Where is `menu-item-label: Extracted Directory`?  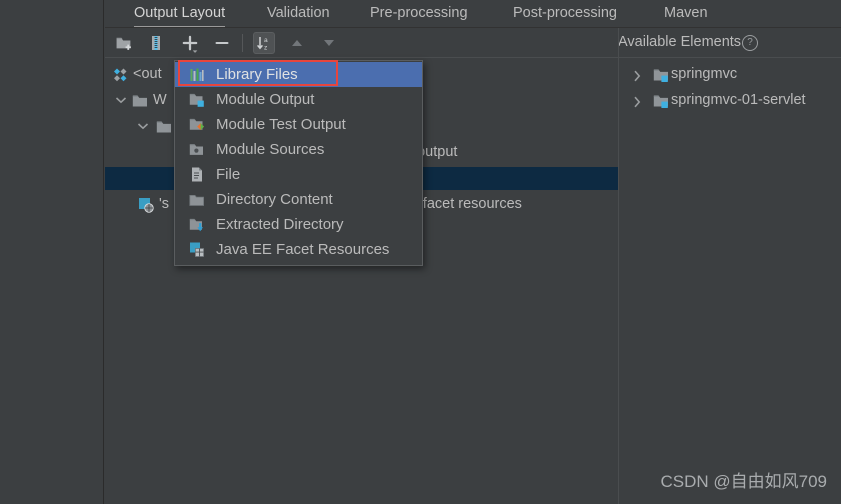 menu-item-label: Extracted Directory is located at coordinates (280, 224).